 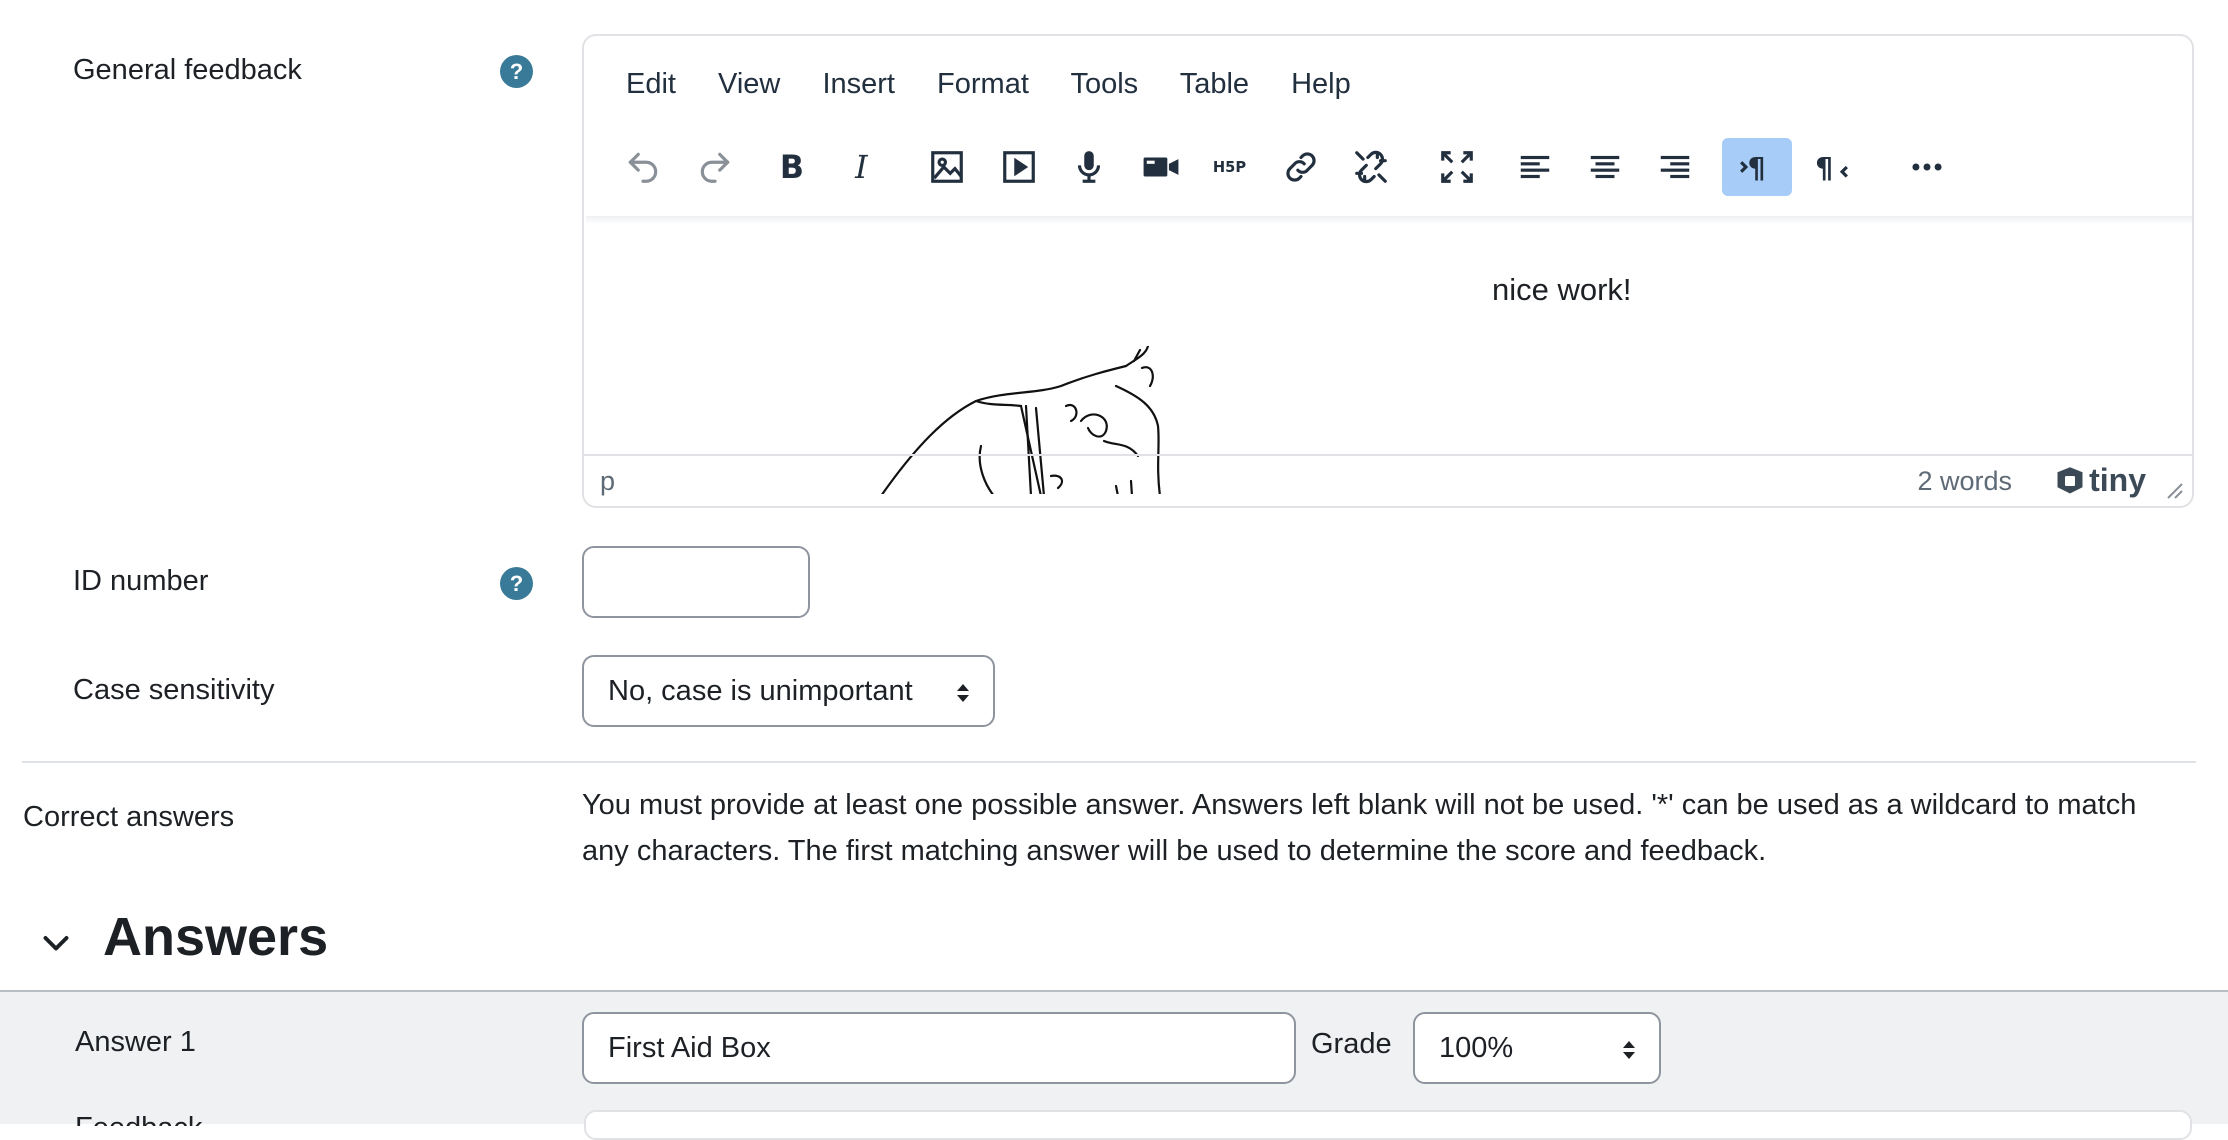 What do you see at coordinates (651, 84) in the screenshot?
I see `menu-edit: Edit` at bounding box center [651, 84].